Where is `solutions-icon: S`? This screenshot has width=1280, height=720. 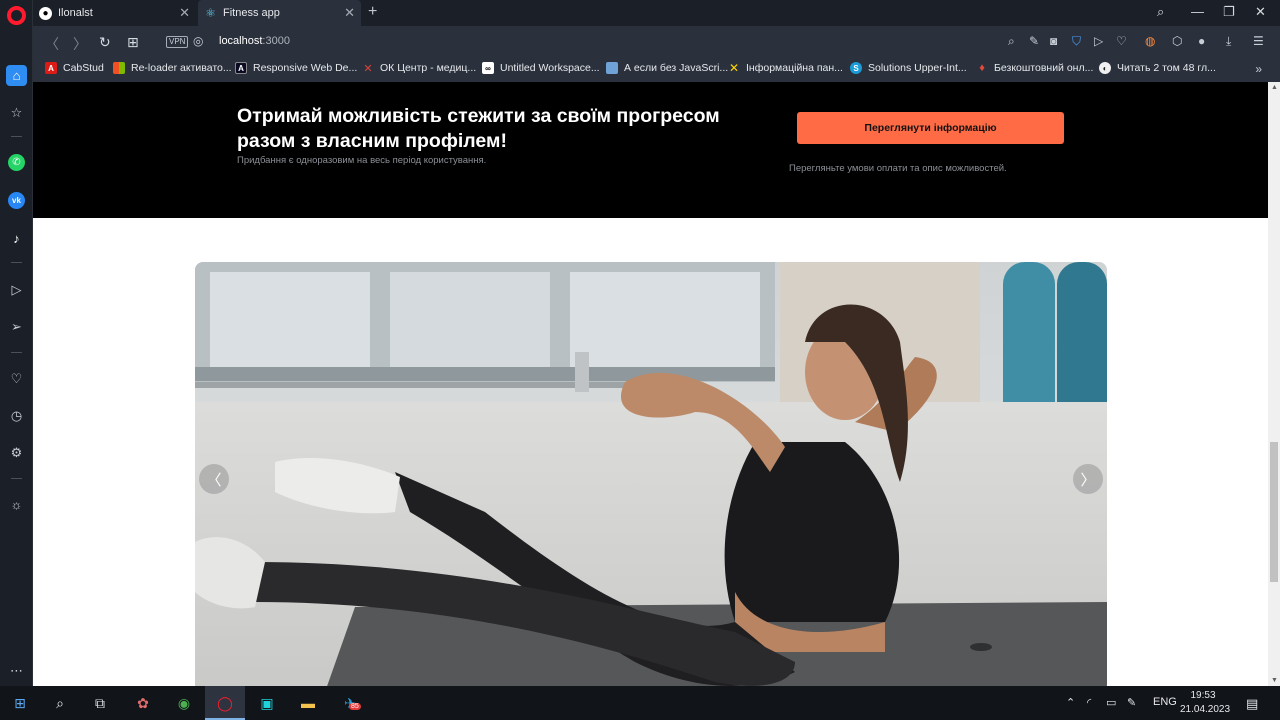 solutions-icon: S is located at coordinates (856, 68).